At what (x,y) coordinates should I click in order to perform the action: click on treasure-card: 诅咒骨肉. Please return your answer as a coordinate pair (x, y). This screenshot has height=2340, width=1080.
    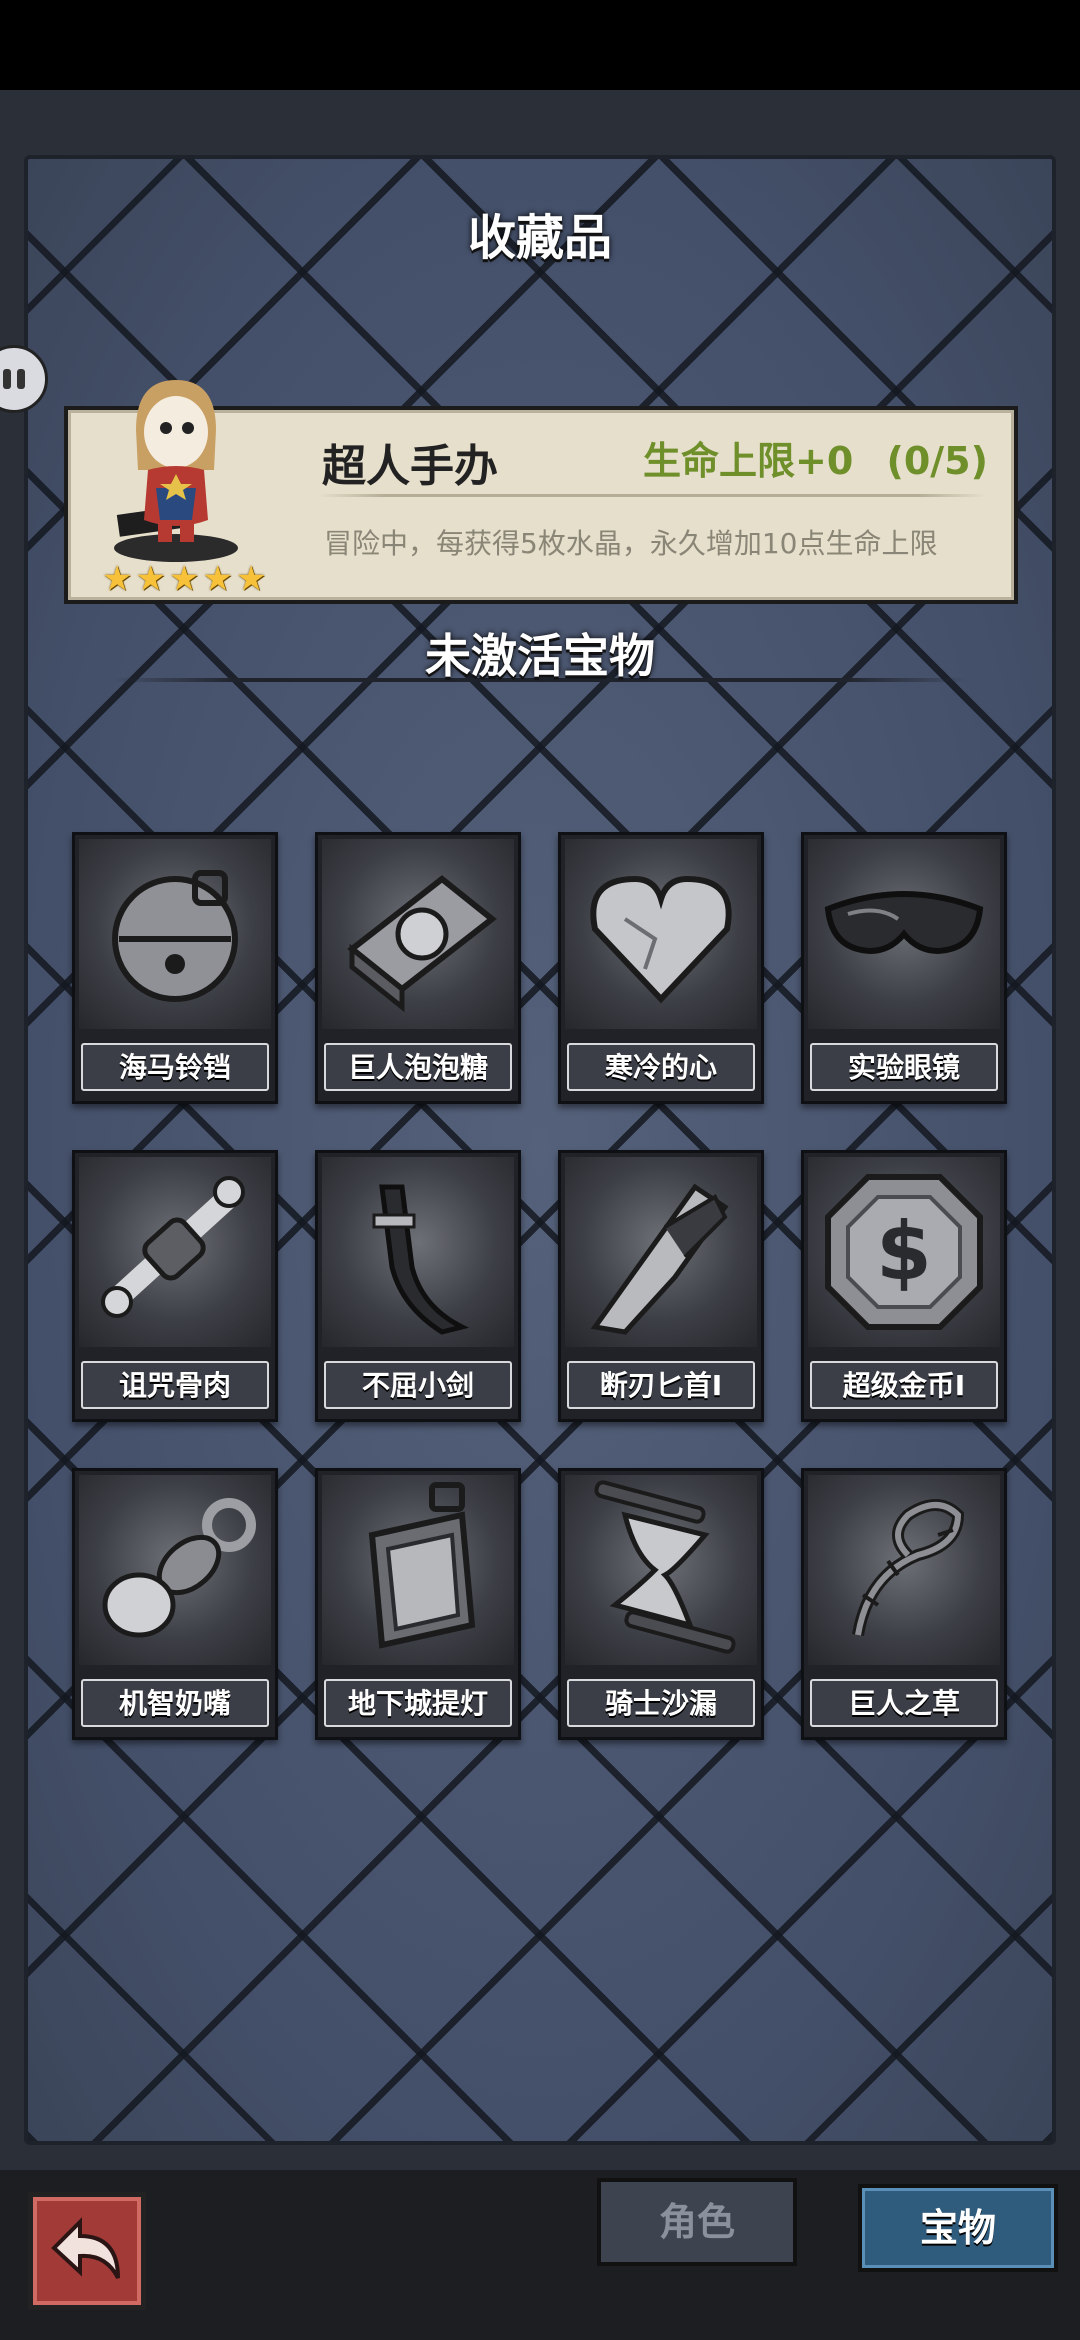
    Looking at the image, I should click on (175, 1286).